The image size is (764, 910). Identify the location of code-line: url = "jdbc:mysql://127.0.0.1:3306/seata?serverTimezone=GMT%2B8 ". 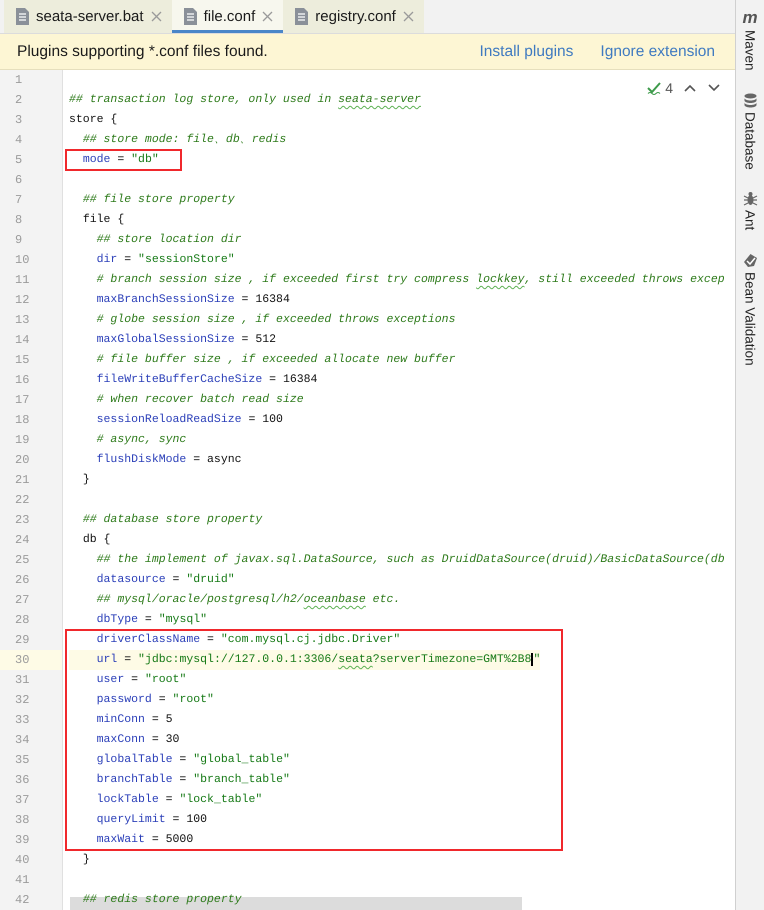
(318, 659).